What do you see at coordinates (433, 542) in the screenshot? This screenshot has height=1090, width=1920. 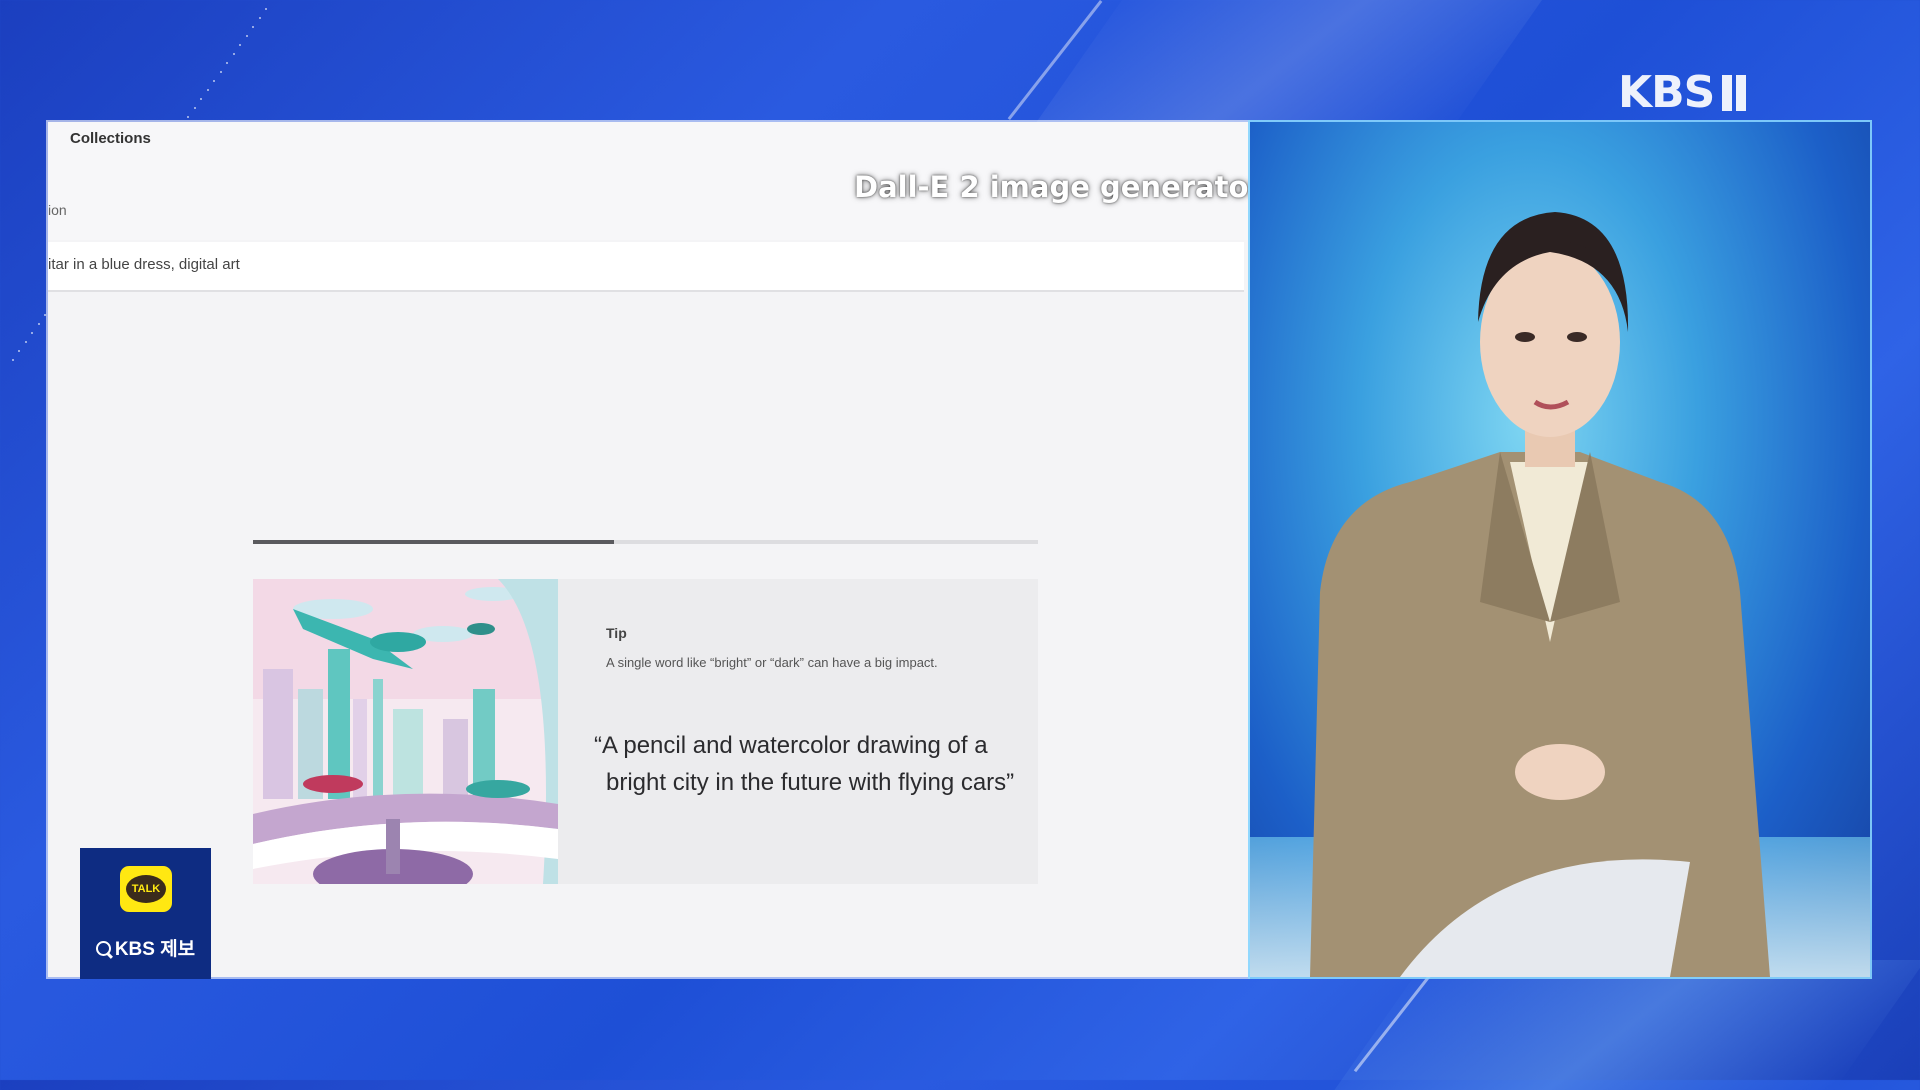 I see `progress-bar-fill` at bounding box center [433, 542].